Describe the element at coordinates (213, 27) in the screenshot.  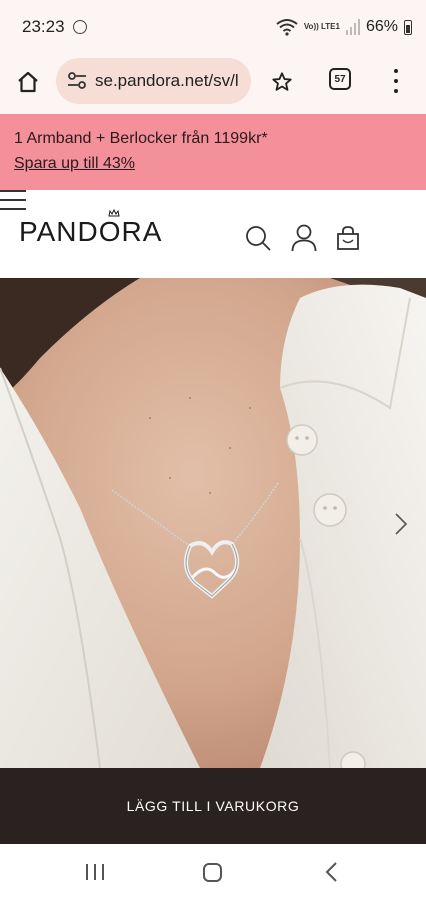
I see `status-bar: 23:23 Vo)) LTE1 66%` at that location.